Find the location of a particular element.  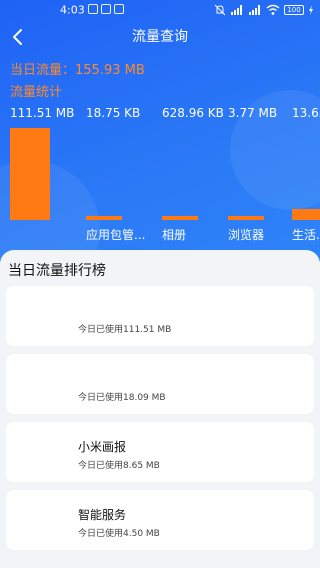

bar-value-label: 628.96 KB is located at coordinates (193, 113).